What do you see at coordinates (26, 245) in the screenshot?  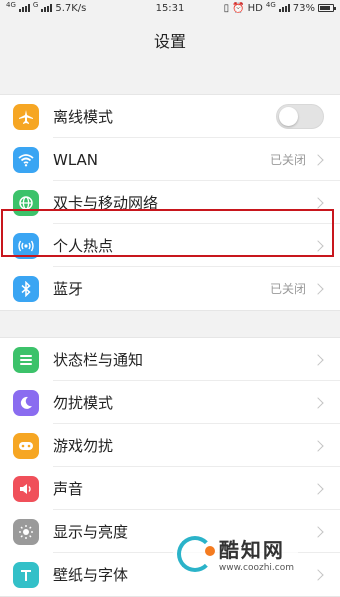 I see `hotspot-icon` at bounding box center [26, 245].